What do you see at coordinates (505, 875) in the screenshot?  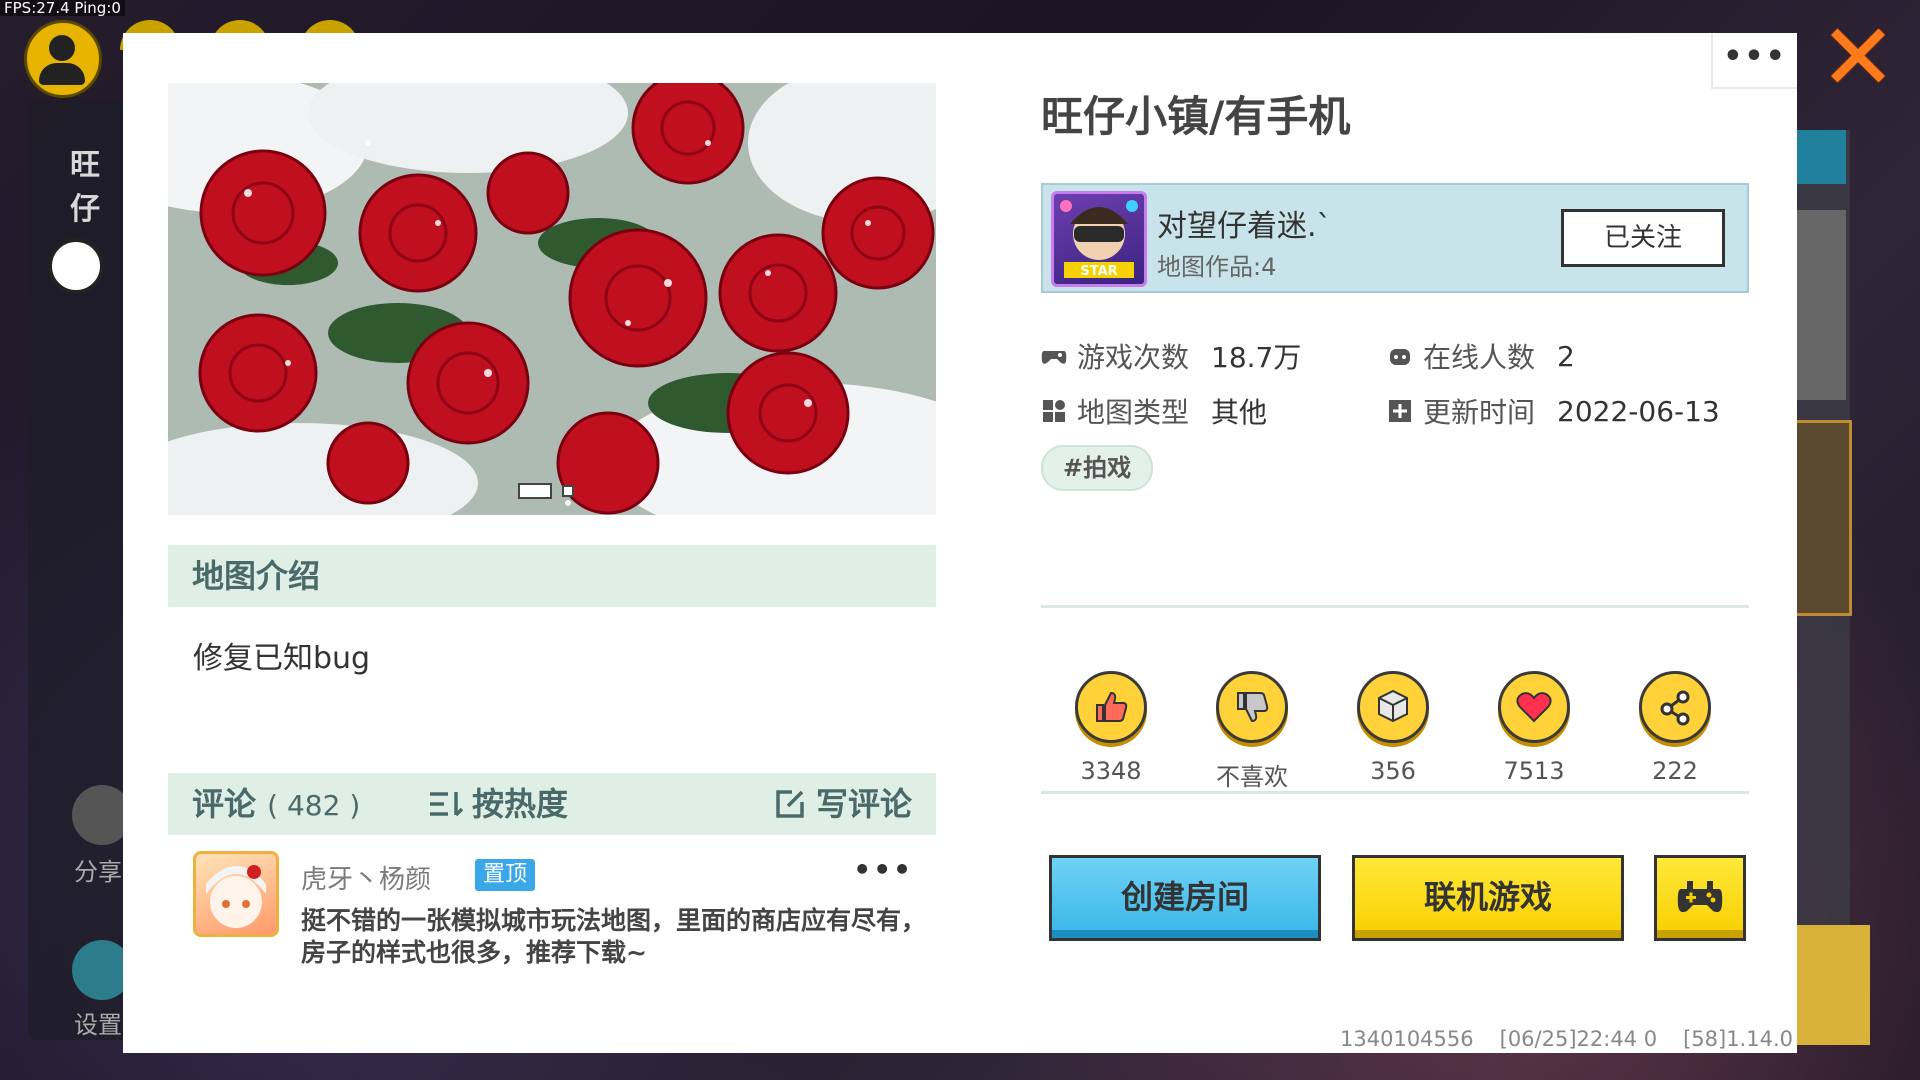 I see `pinned-badge: 置顶` at bounding box center [505, 875].